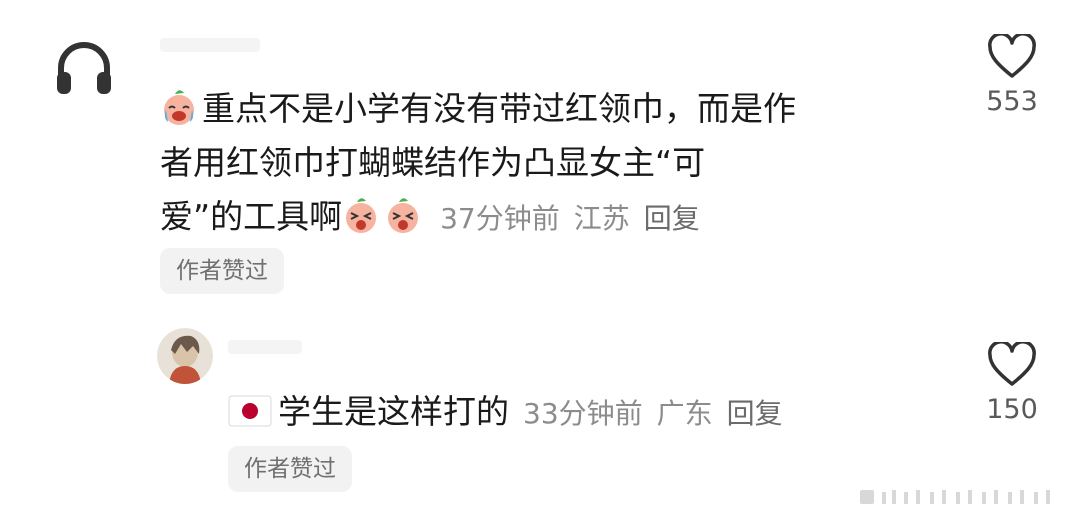  What do you see at coordinates (601, 218) in the screenshot?
I see `comment-location: 江苏` at bounding box center [601, 218].